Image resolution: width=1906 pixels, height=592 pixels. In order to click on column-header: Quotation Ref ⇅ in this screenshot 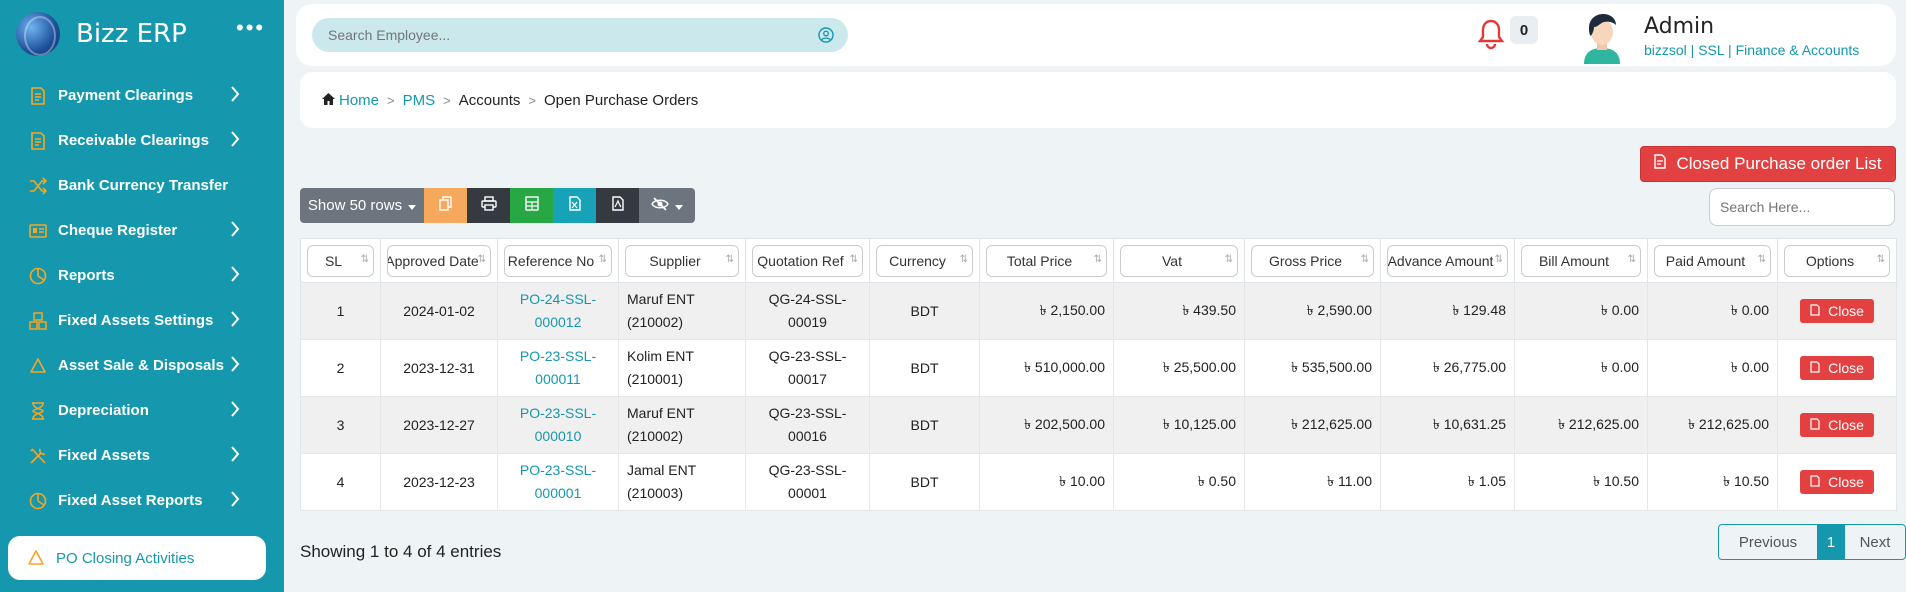, I will do `click(807, 260)`.